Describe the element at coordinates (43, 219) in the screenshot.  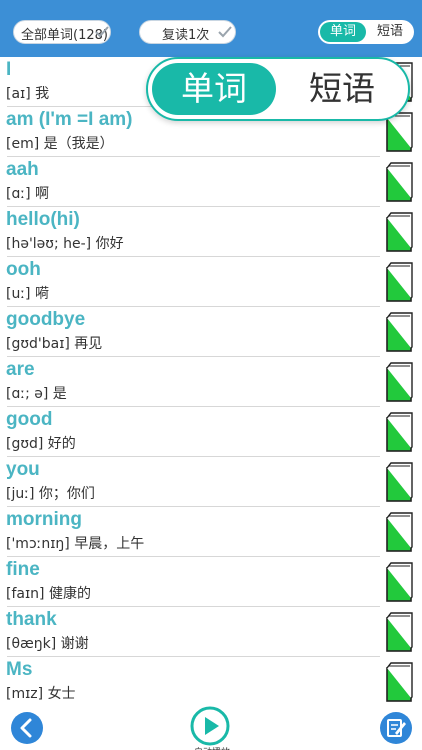
I see `word-text: hello(hi)` at that location.